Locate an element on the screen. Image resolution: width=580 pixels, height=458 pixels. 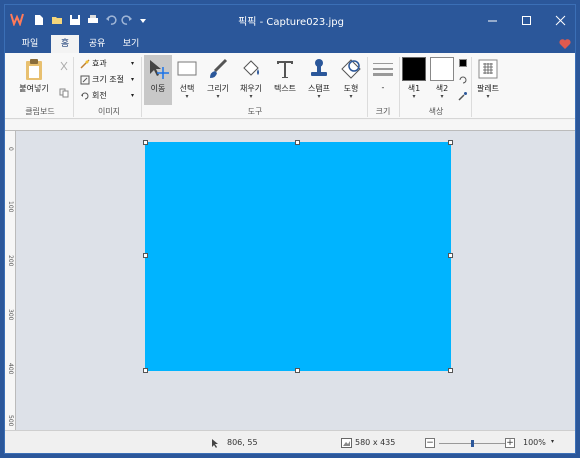
heart-icon is located at coordinates (565, 44).